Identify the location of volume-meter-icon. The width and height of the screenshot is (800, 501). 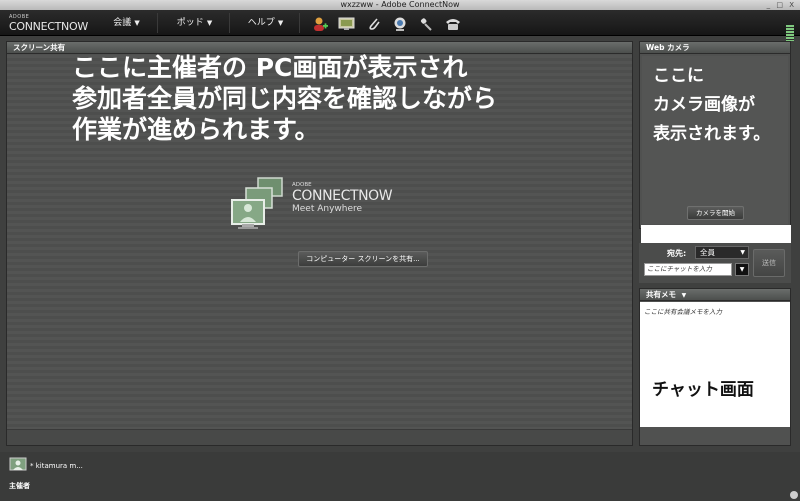
(790, 33).